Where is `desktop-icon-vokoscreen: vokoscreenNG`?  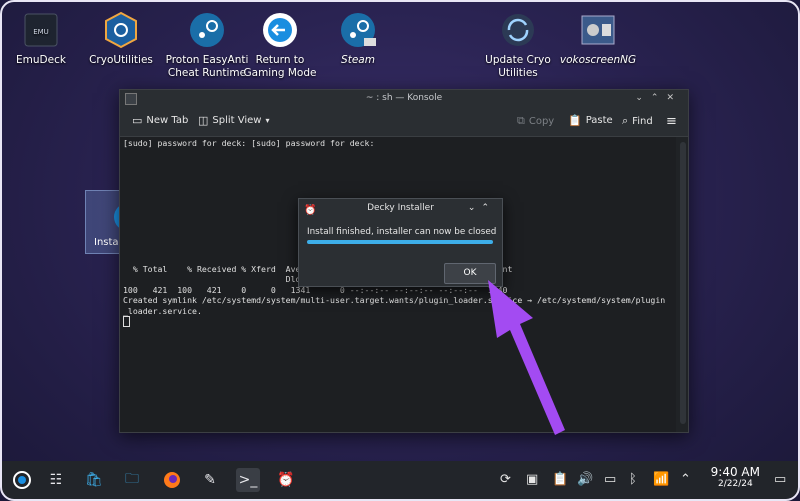
desktop-icon-vokoscreen: vokoscreenNG is located at coordinates (598, 38).